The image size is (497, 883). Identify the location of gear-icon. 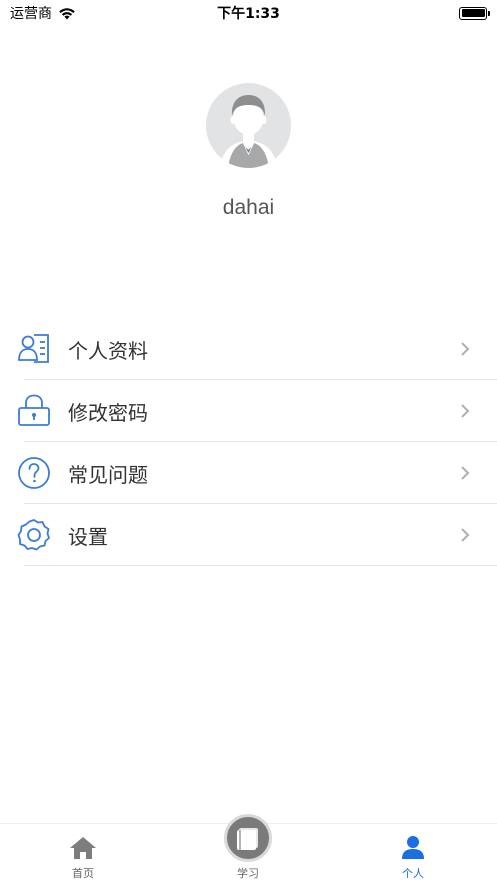
(33, 535).